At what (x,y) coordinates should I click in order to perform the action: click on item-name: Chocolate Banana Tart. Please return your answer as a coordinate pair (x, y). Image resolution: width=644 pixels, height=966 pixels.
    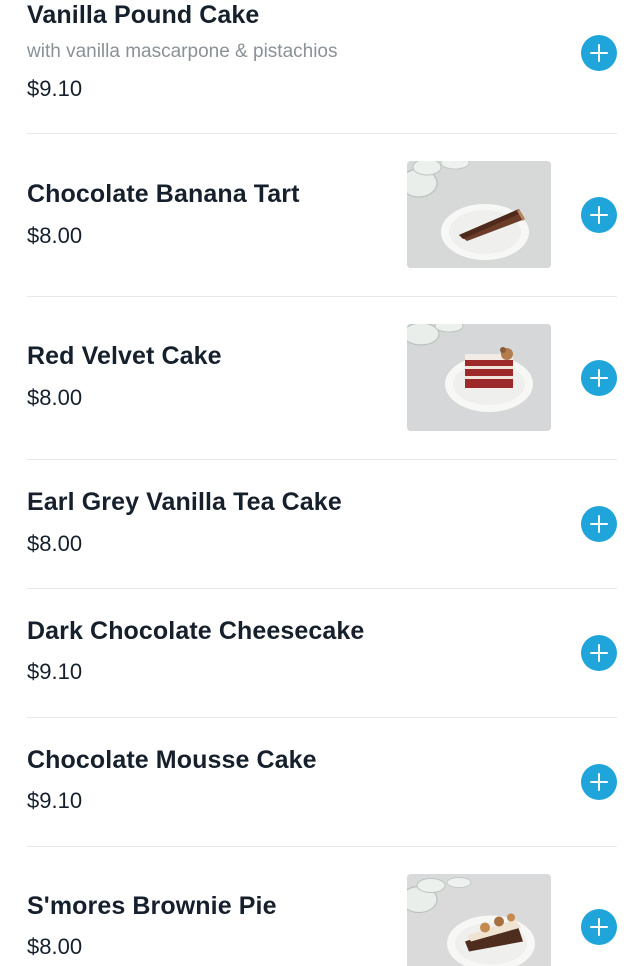
    Looking at the image, I should click on (163, 194).